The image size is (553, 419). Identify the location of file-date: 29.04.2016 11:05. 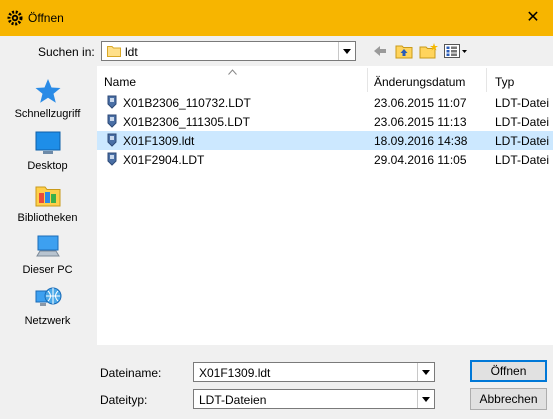
(420, 160).